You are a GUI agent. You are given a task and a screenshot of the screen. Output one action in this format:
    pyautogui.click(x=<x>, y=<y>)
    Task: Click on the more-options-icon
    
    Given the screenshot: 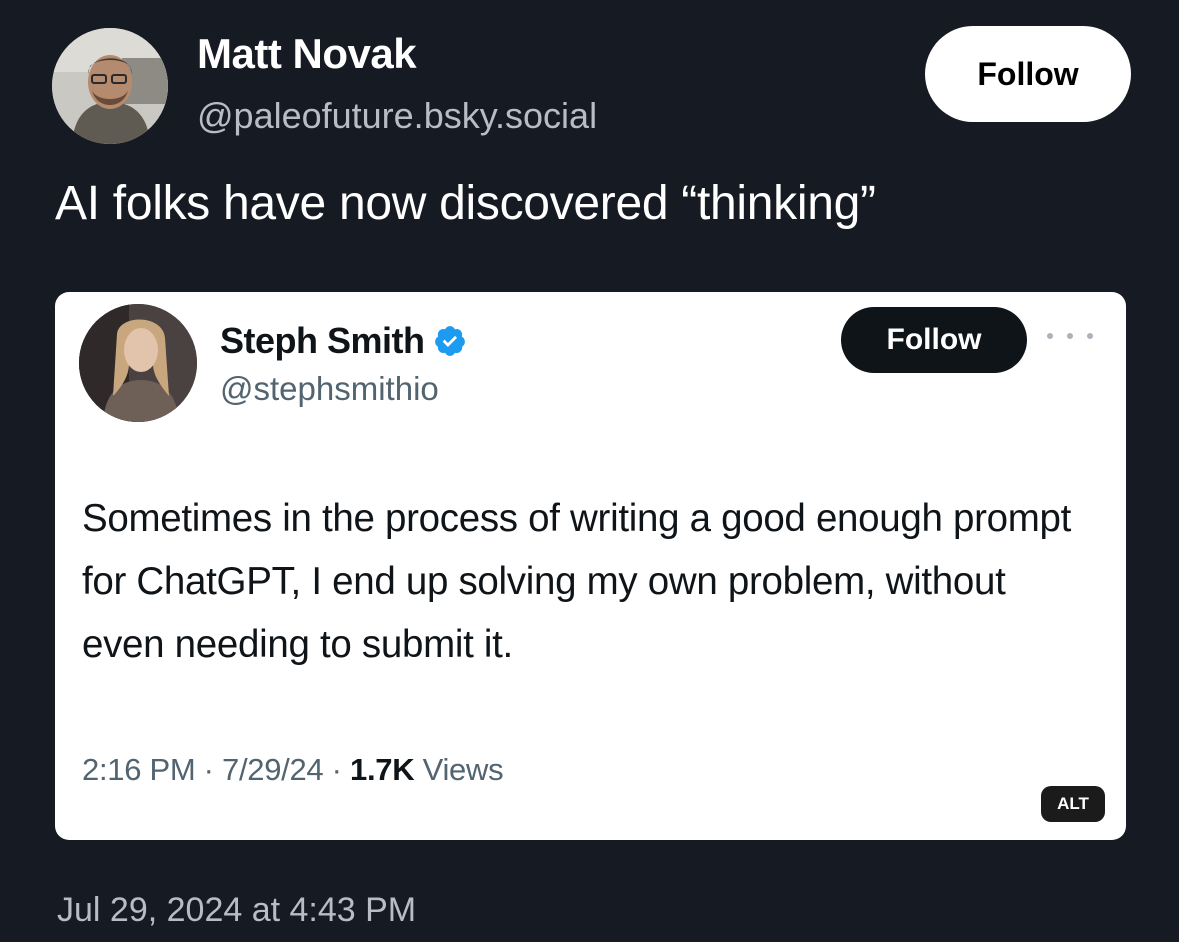 What is the action you would take?
    pyautogui.click(x=1070, y=336)
    